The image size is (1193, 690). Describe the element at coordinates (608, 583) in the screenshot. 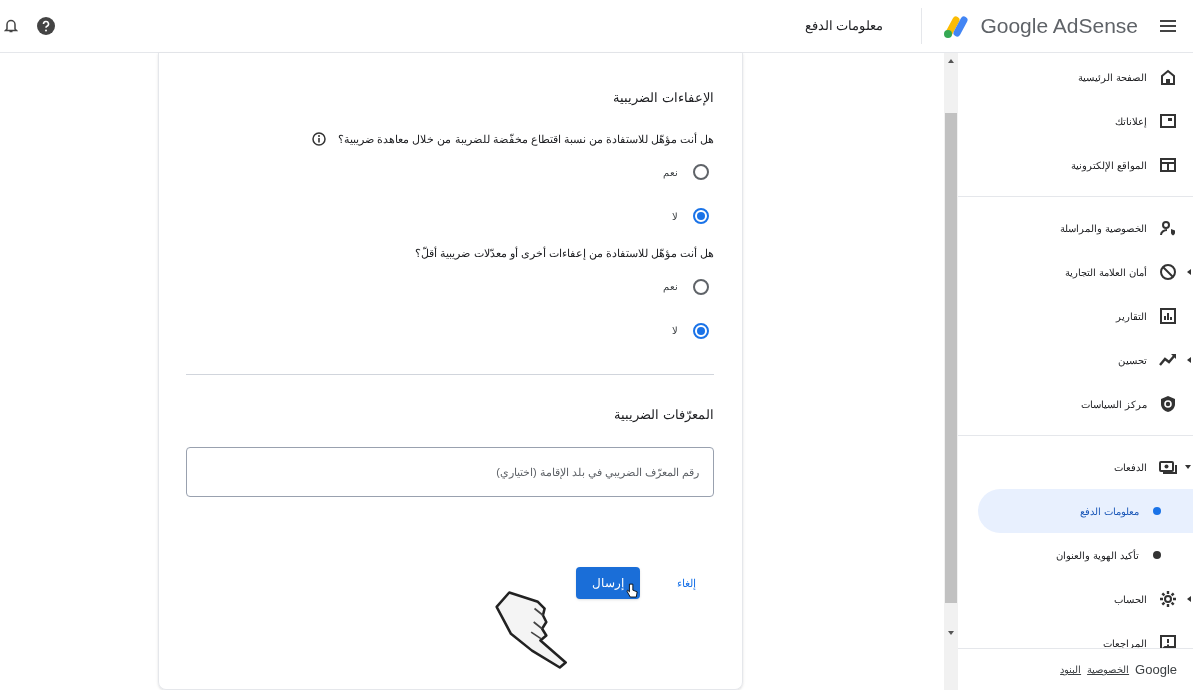

I see `submit-button: إرسال` at that location.